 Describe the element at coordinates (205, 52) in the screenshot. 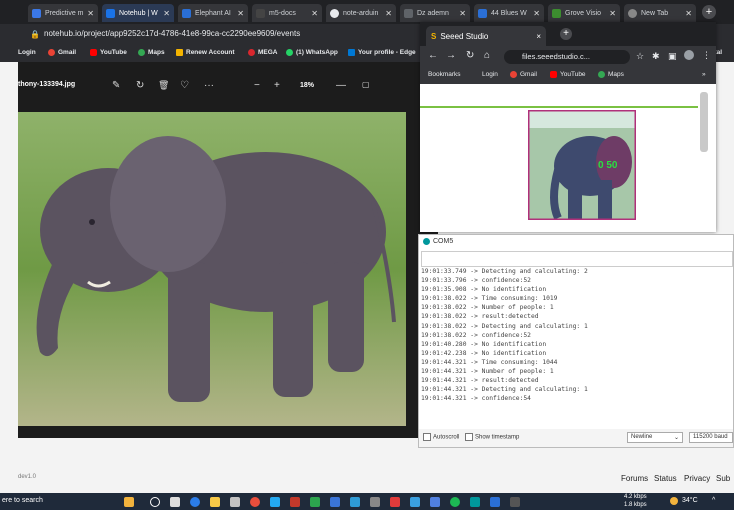

I see `bookmark-renew-account: Renew Account` at that location.